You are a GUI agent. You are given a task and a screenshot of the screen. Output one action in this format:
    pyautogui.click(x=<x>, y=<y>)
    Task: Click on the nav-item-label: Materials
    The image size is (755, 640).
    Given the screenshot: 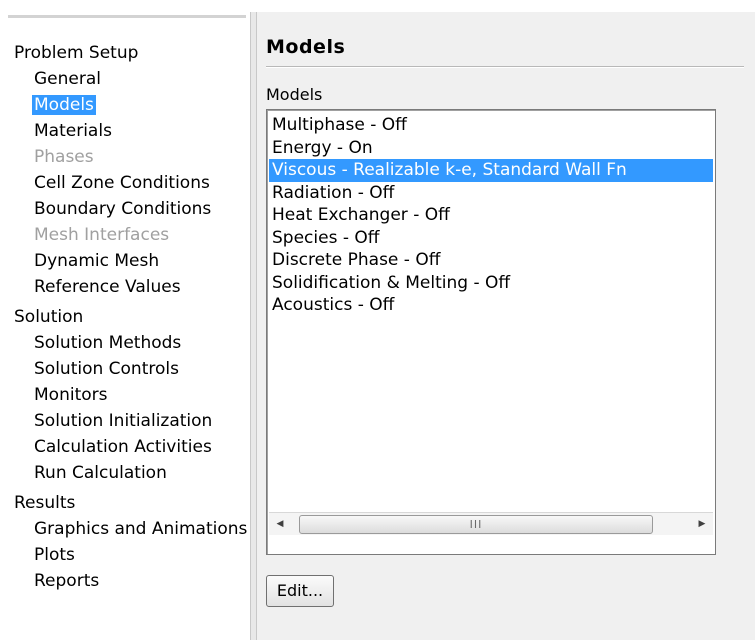 What is the action you would take?
    pyautogui.click(x=73, y=131)
    